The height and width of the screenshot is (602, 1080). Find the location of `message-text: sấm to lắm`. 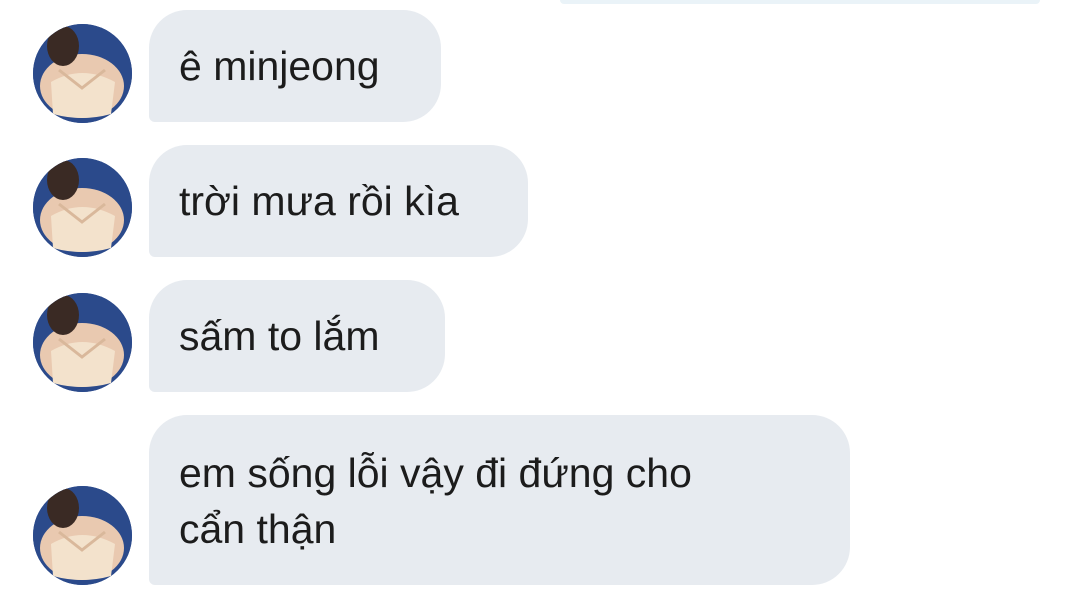

message-text: sấm to lắm is located at coordinates (279, 336).